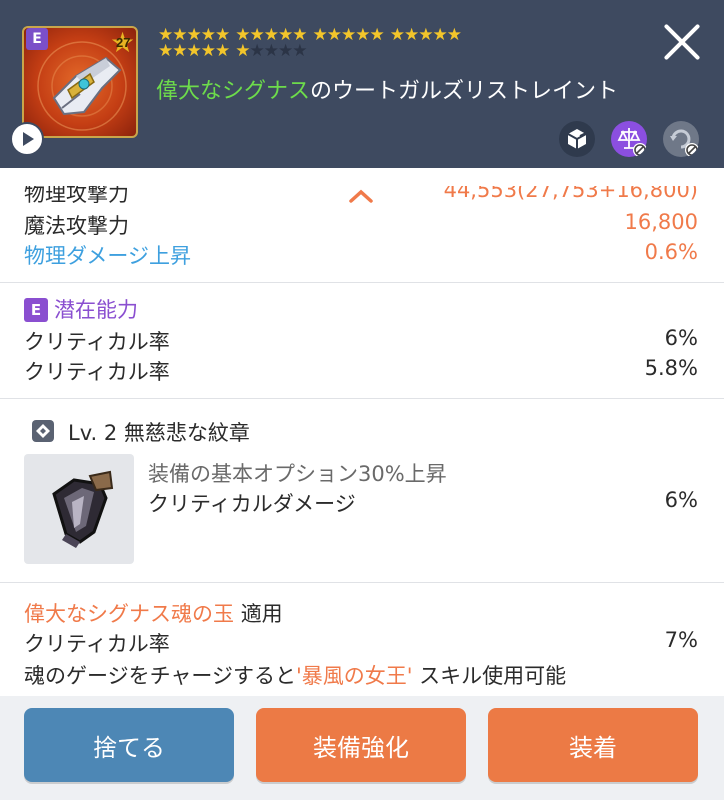 The height and width of the screenshot is (800, 724). I want to click on emblem-option-row: 装備の基本オプション30%上昇, so click(423, 473).